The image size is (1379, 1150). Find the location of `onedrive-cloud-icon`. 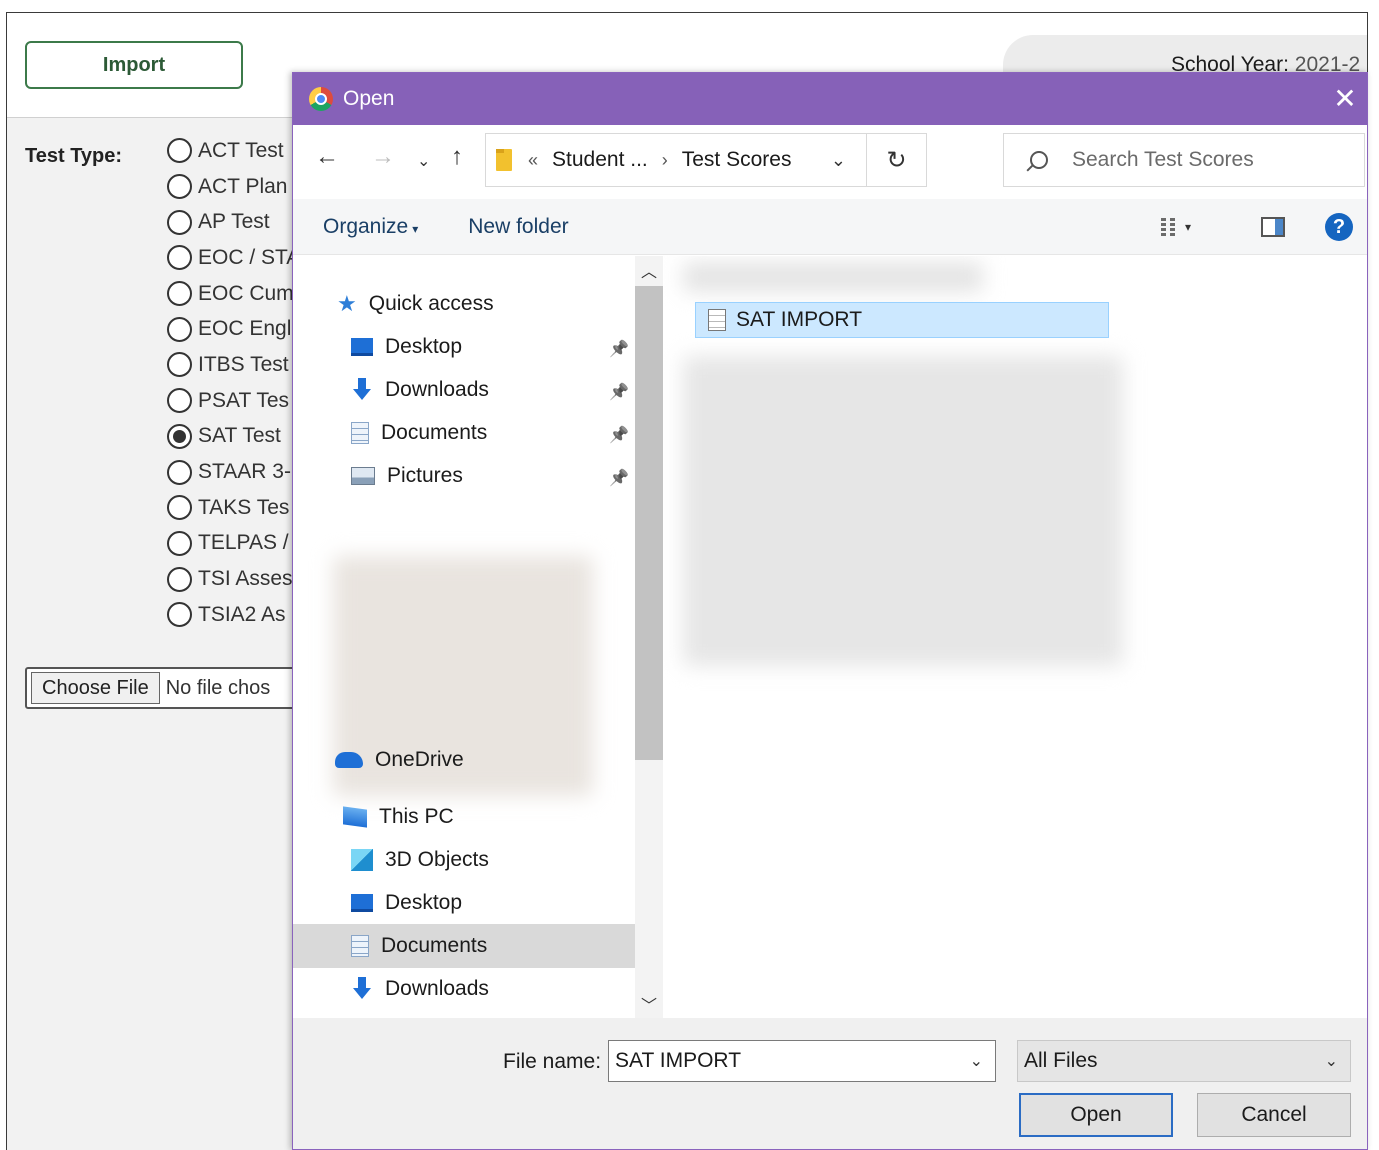

onedrive-cloud-icon is located at coordinates (349, 760).